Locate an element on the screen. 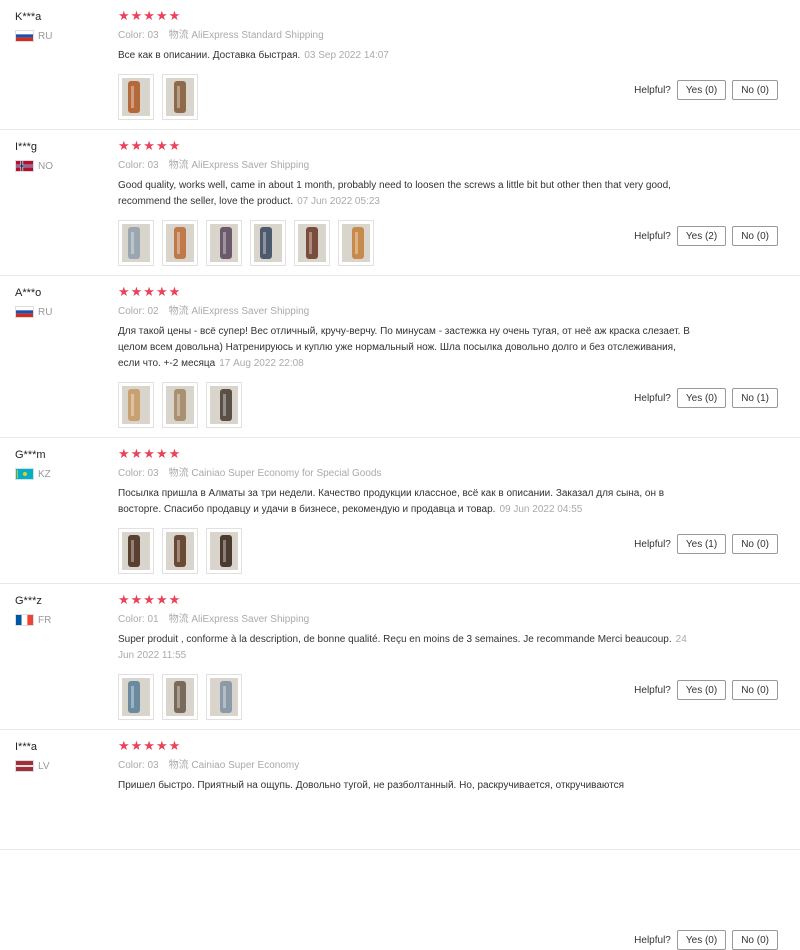 The height and width of the screenshot is (950, 800). reviewer-info: G***m KZ is located at coordinates (60, 464).